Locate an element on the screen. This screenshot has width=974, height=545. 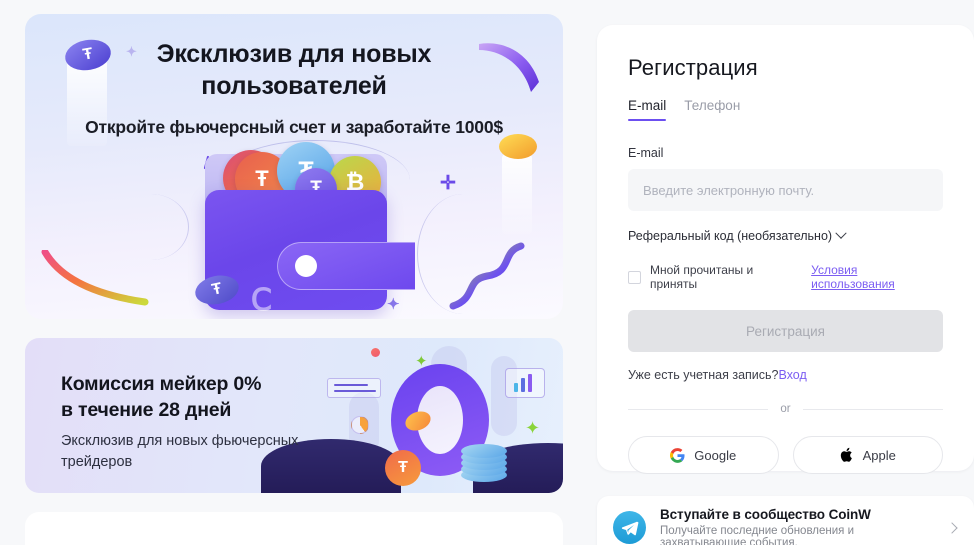
have-account-row: Уже есть учетная запись?Вход is located at coordinates (785, 375).